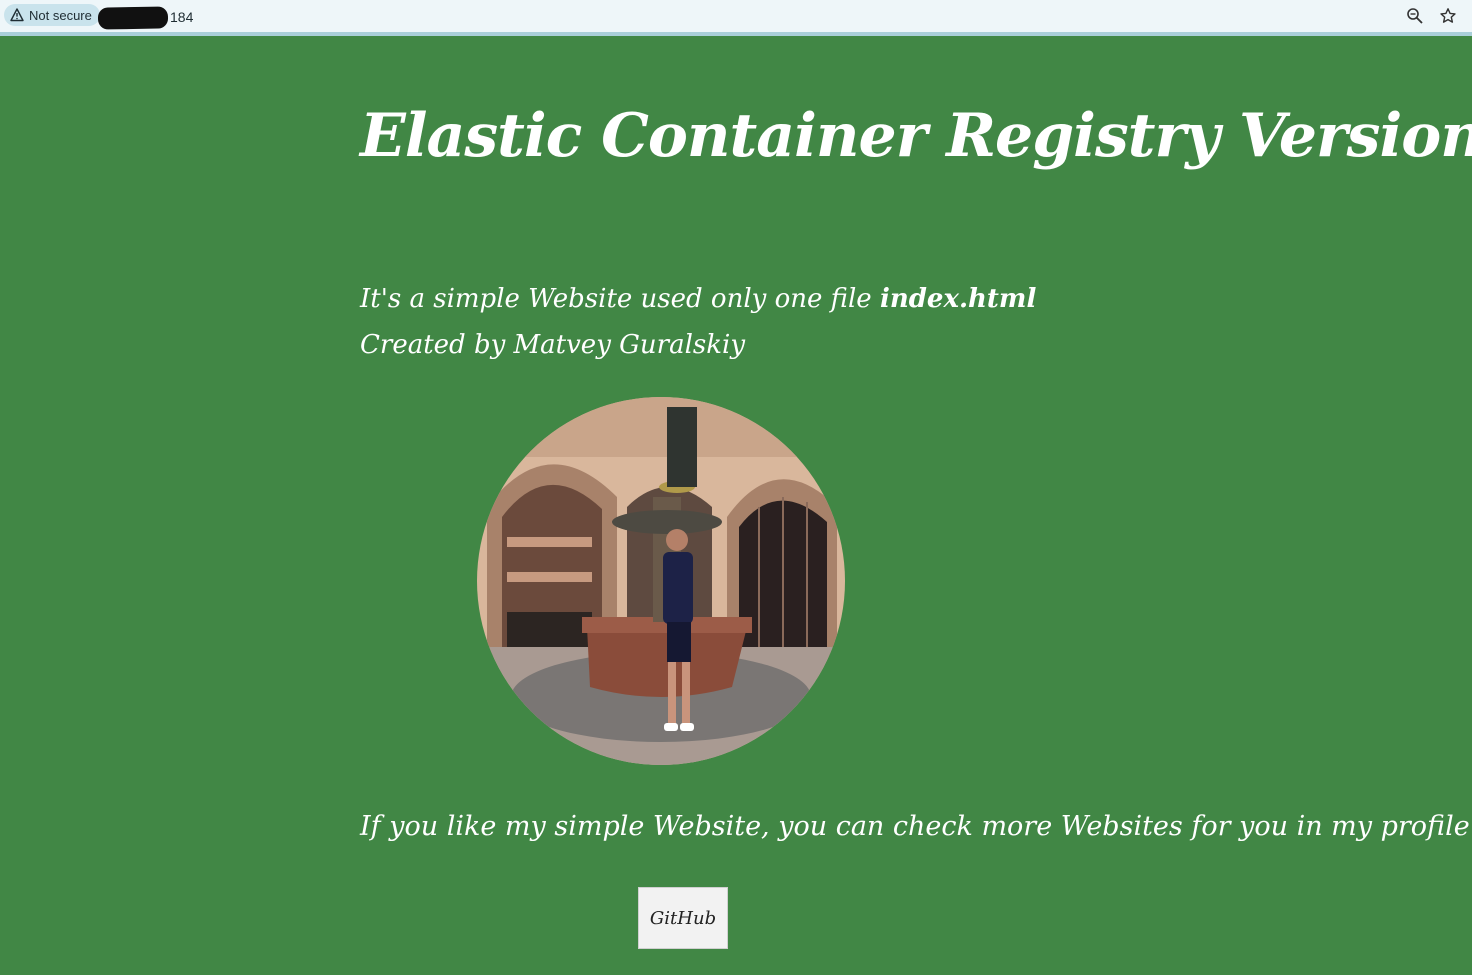 The height and width of the screenshot is (975, 1472). What do you see at coordinates (133, 18) in the screenshot?
I see `redacted-url-segment` at bounding box center [133, 18].